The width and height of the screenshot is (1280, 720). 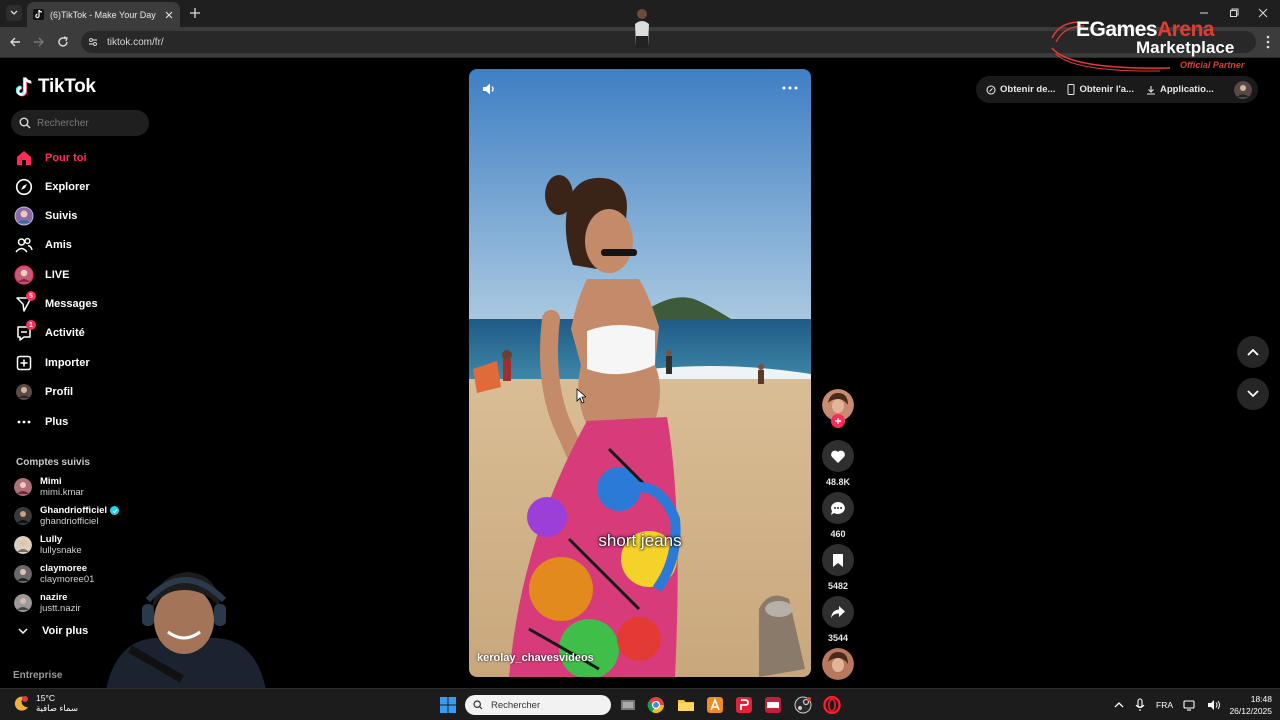 I want to click on activity-badge: 1, so click(x=31, y=325).